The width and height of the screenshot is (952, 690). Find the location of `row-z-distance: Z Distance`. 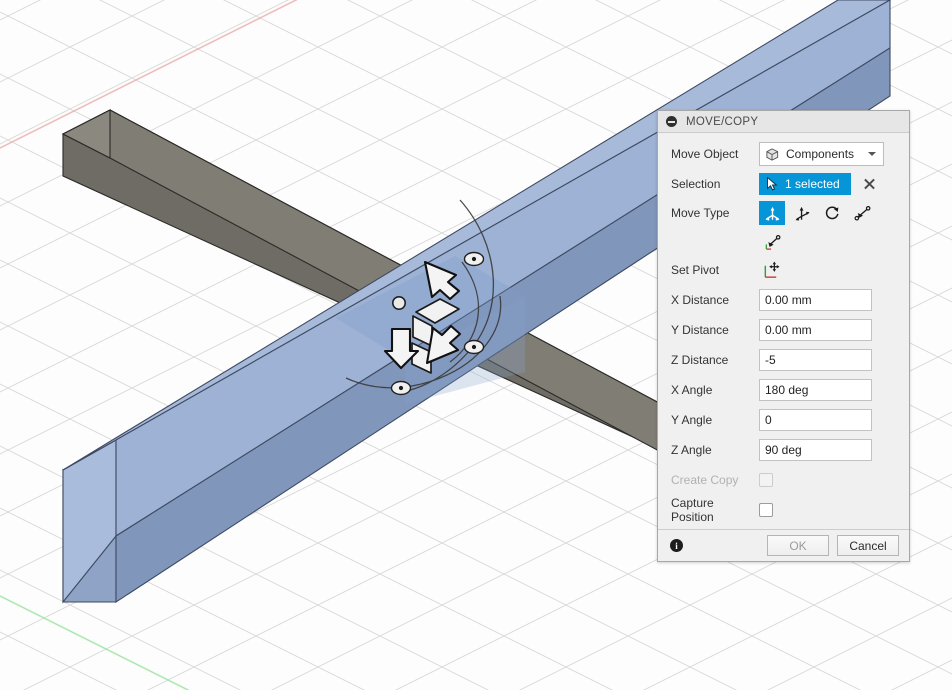

row-z-distance: Z Distance is located at coordinates (783, 360).